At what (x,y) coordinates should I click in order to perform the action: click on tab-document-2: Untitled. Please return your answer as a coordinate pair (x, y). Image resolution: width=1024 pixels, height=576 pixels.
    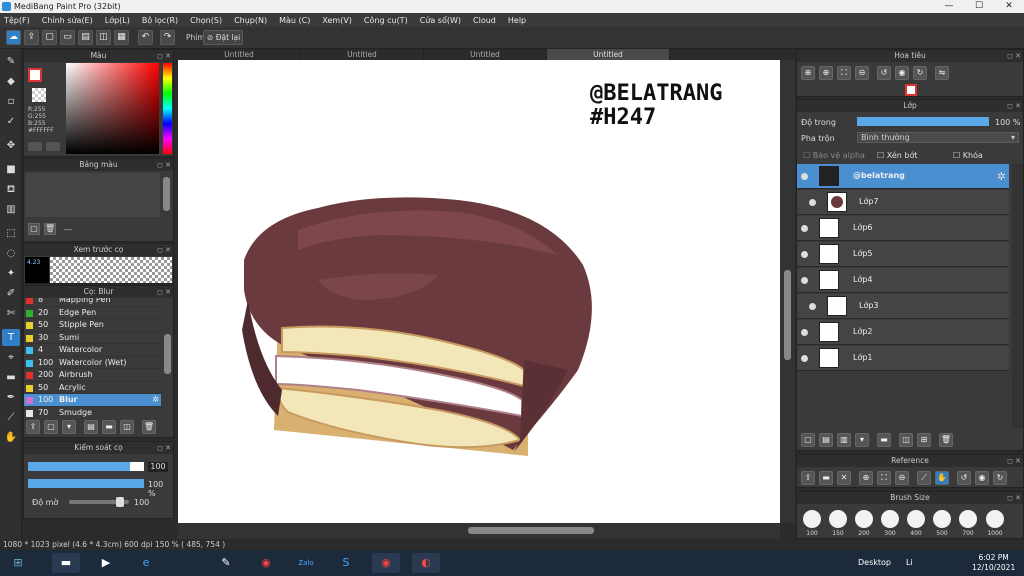
    Looking at the image, I should click on (362, 54).